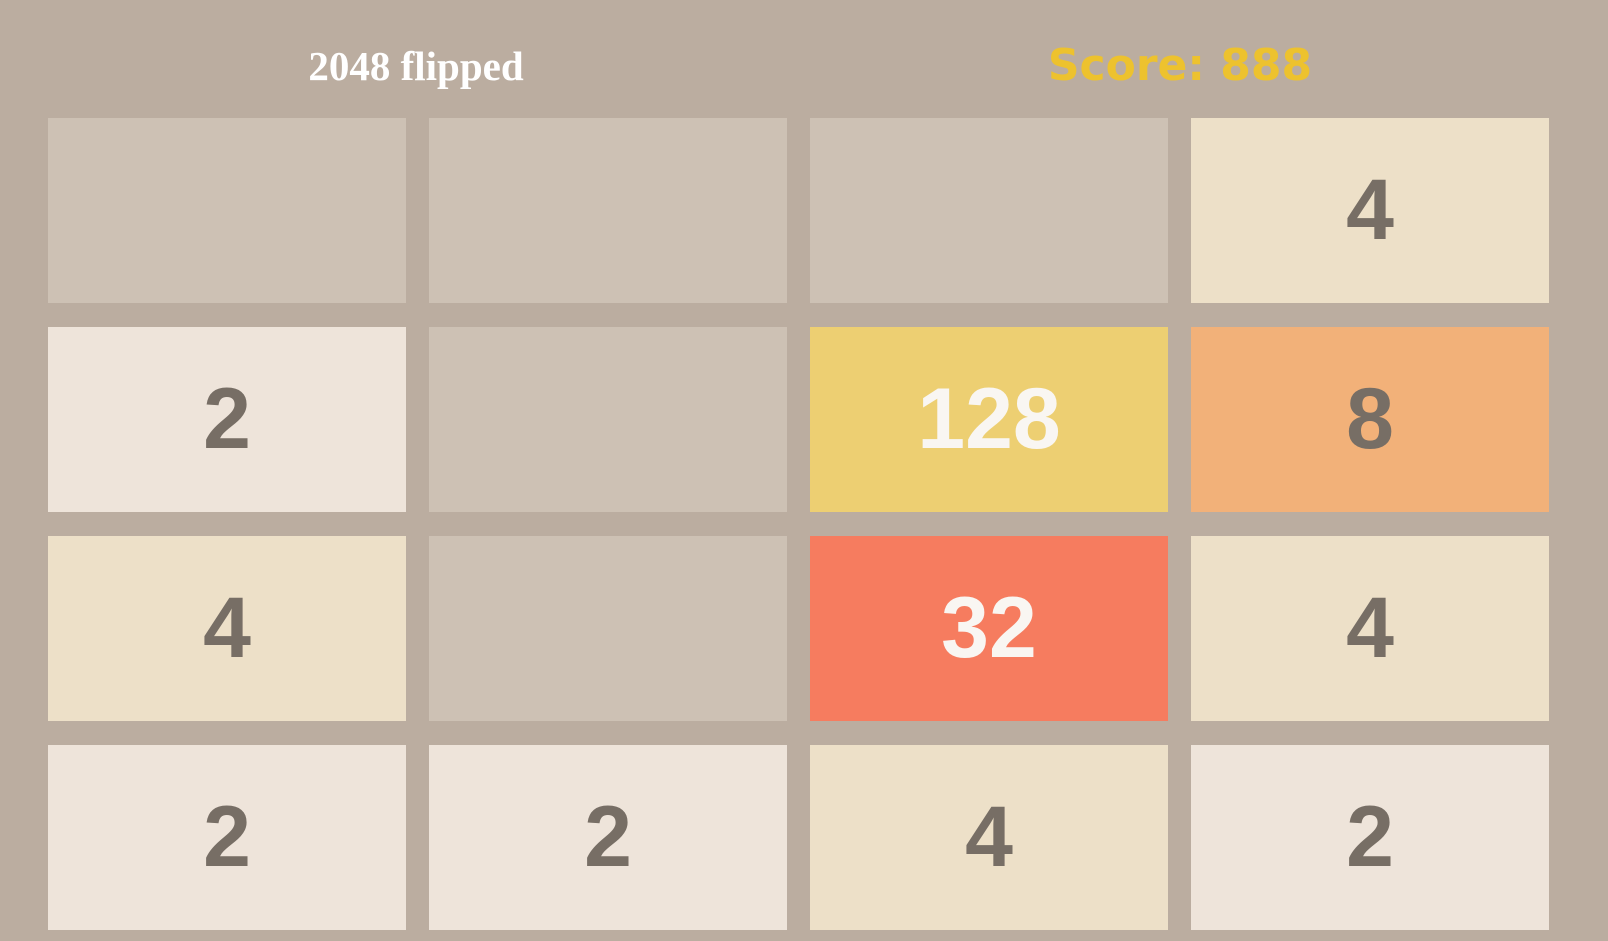 The height and width of the screenshot is (941, 1608). What do you see at coordinates (608, 419) in the screenshot?
I see `tile-r2-c2` at bounding box center [608, 419].